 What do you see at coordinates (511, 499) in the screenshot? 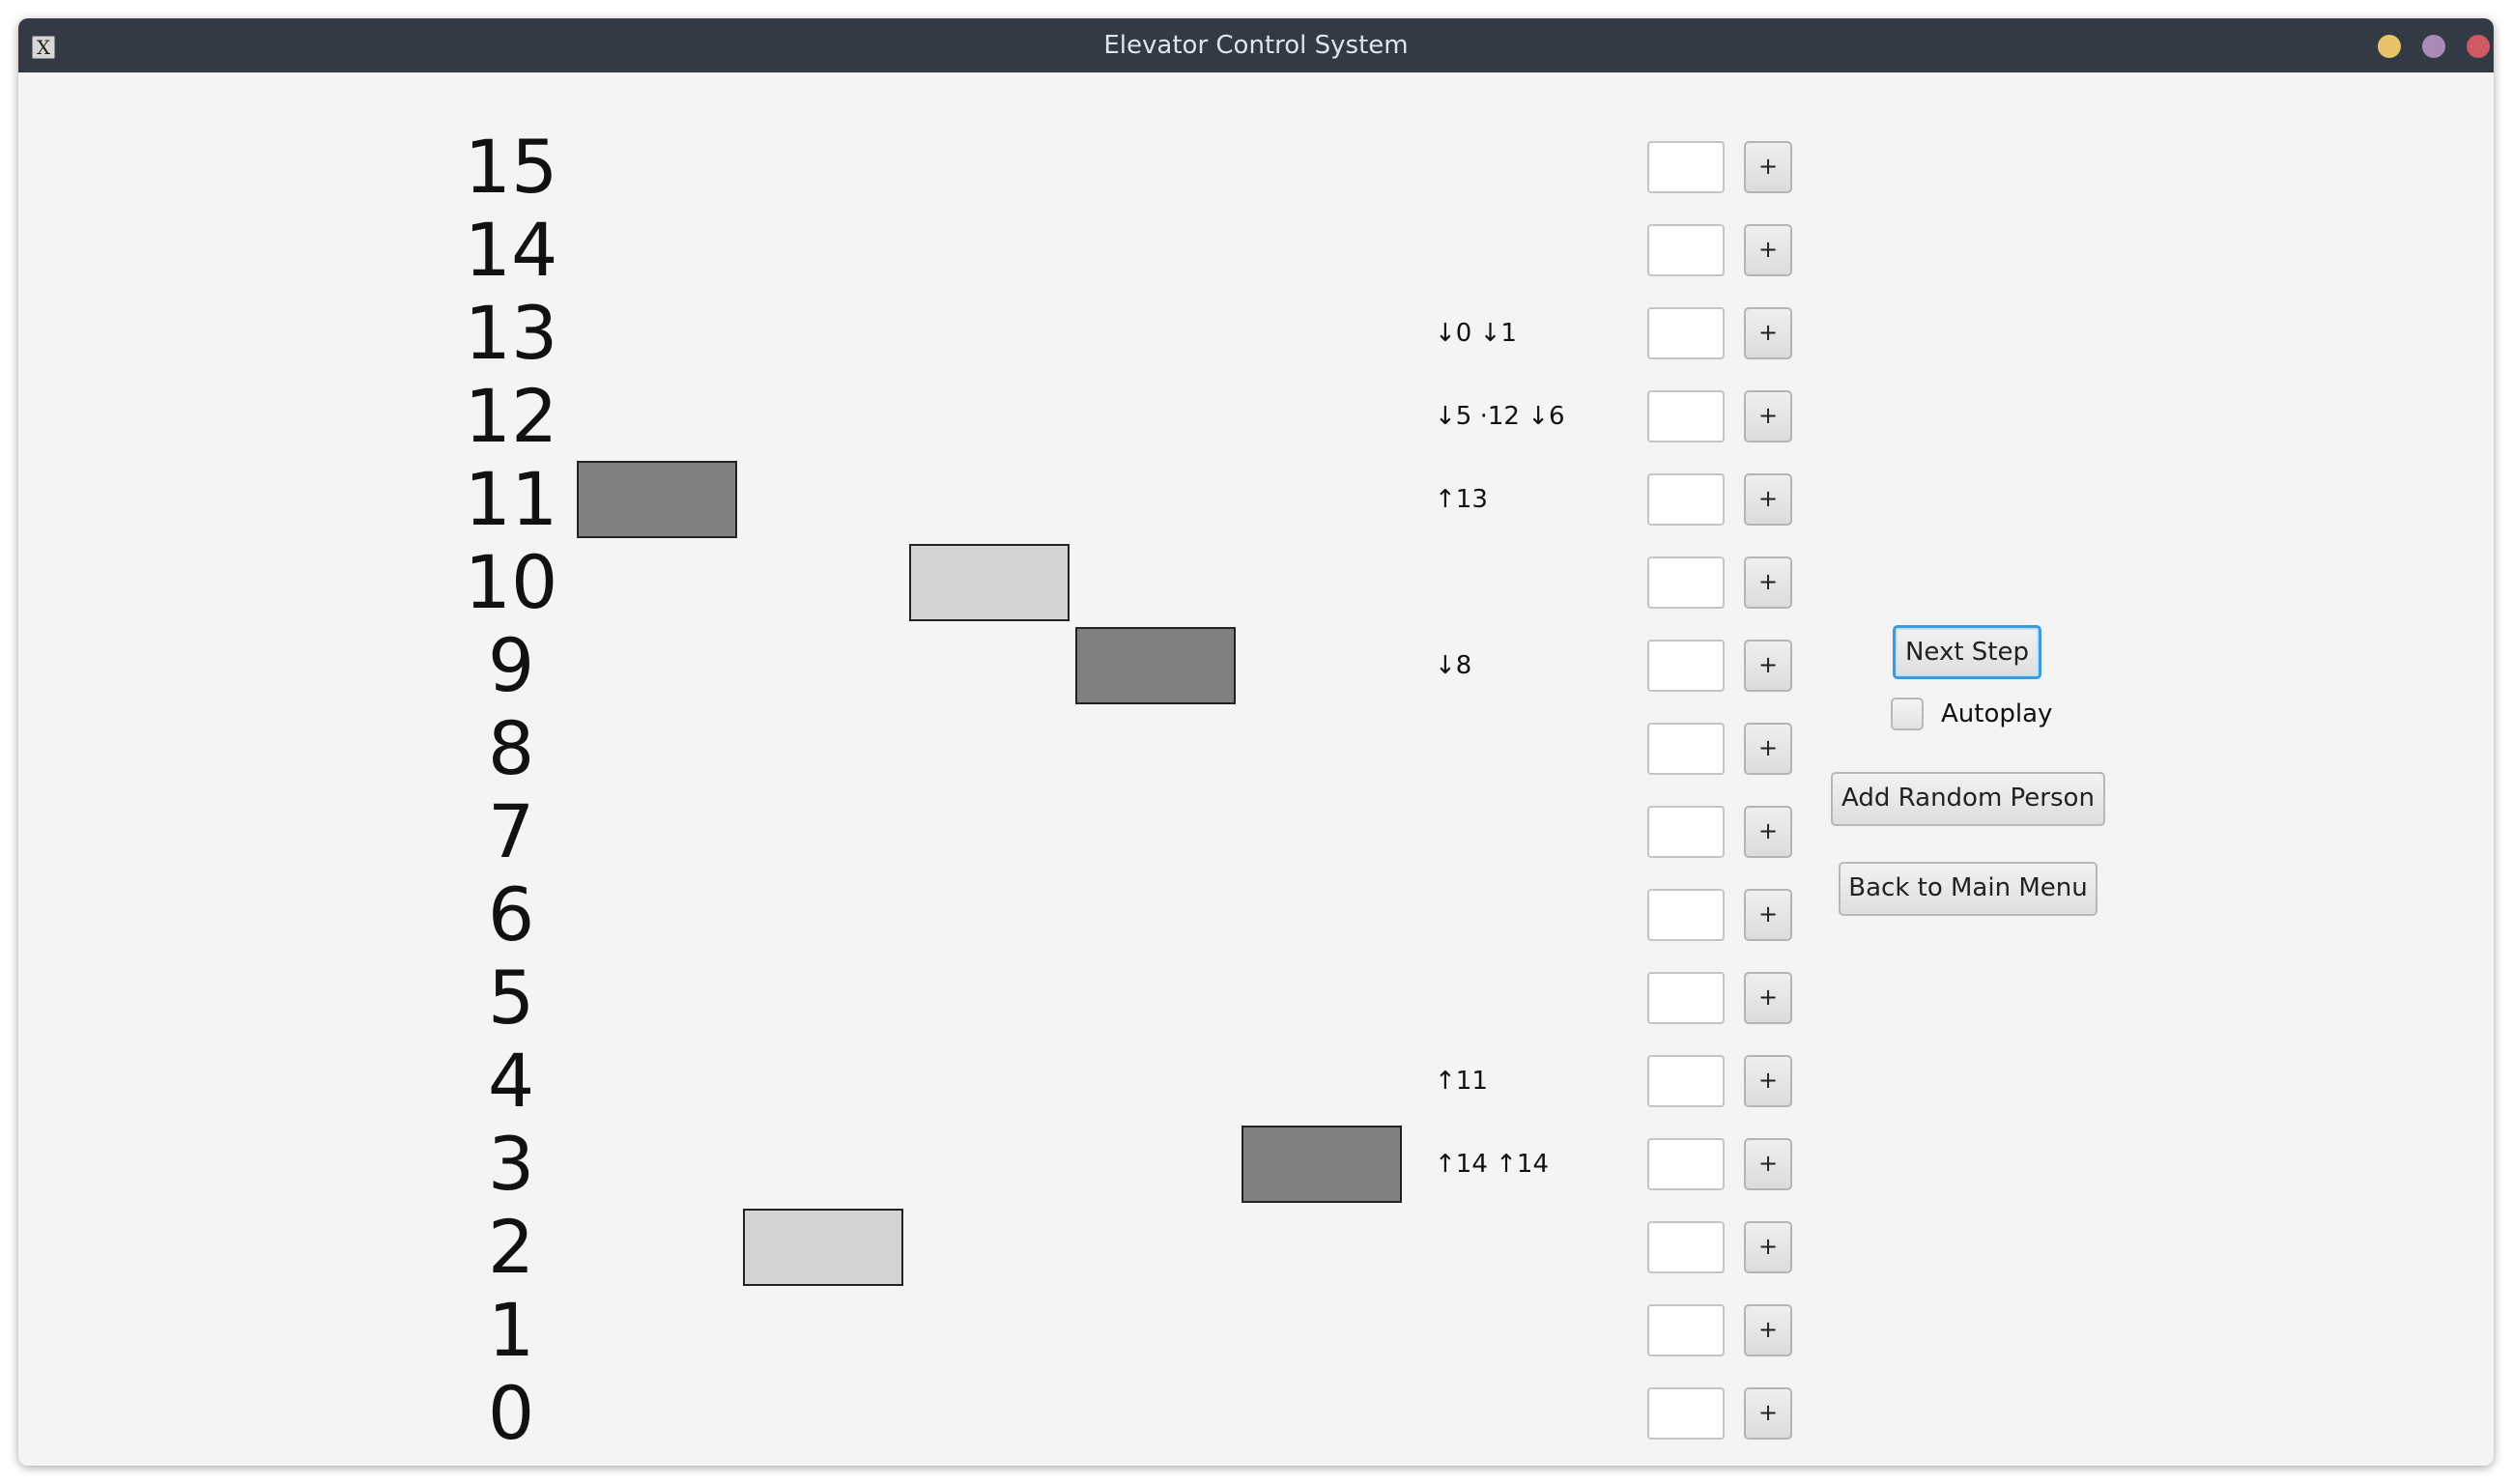
I see `floor-number: 11` at bounding box center [511, 499].